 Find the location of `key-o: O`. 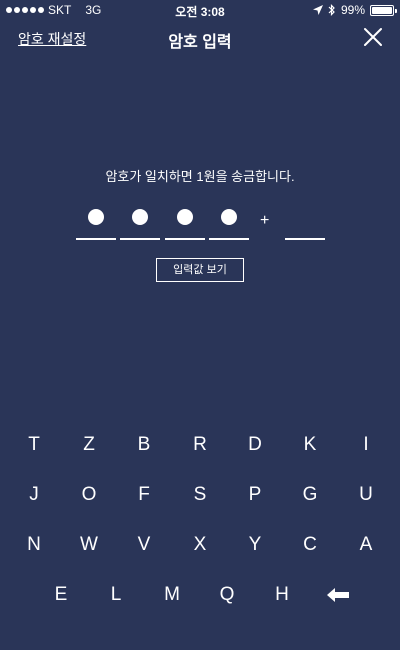

key-o: O is located at coordinates (89, 495).